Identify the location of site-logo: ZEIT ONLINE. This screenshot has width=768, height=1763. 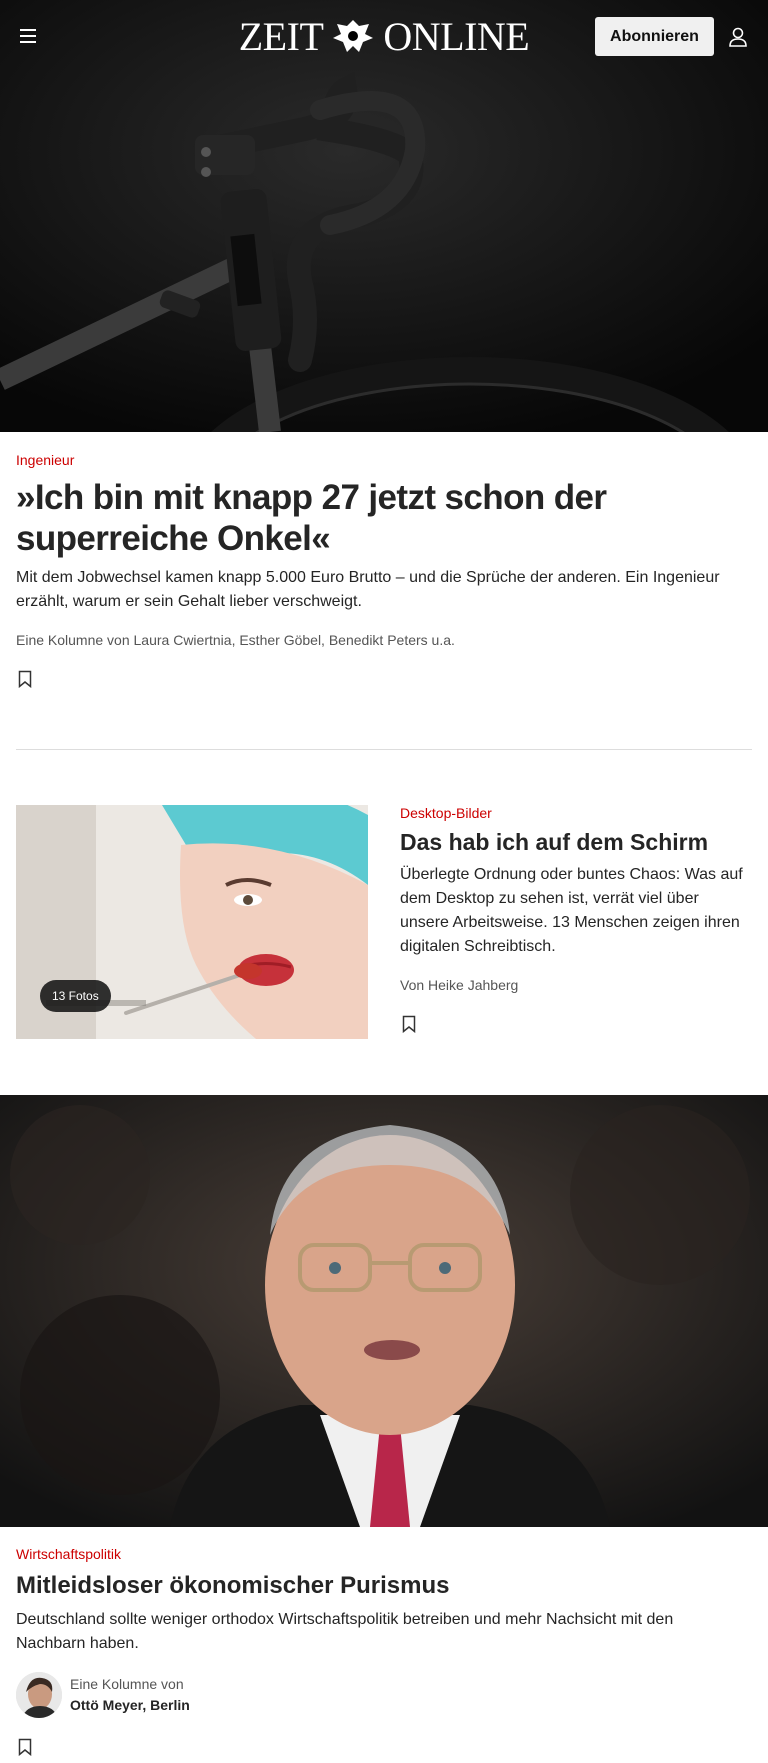
(384, 36).